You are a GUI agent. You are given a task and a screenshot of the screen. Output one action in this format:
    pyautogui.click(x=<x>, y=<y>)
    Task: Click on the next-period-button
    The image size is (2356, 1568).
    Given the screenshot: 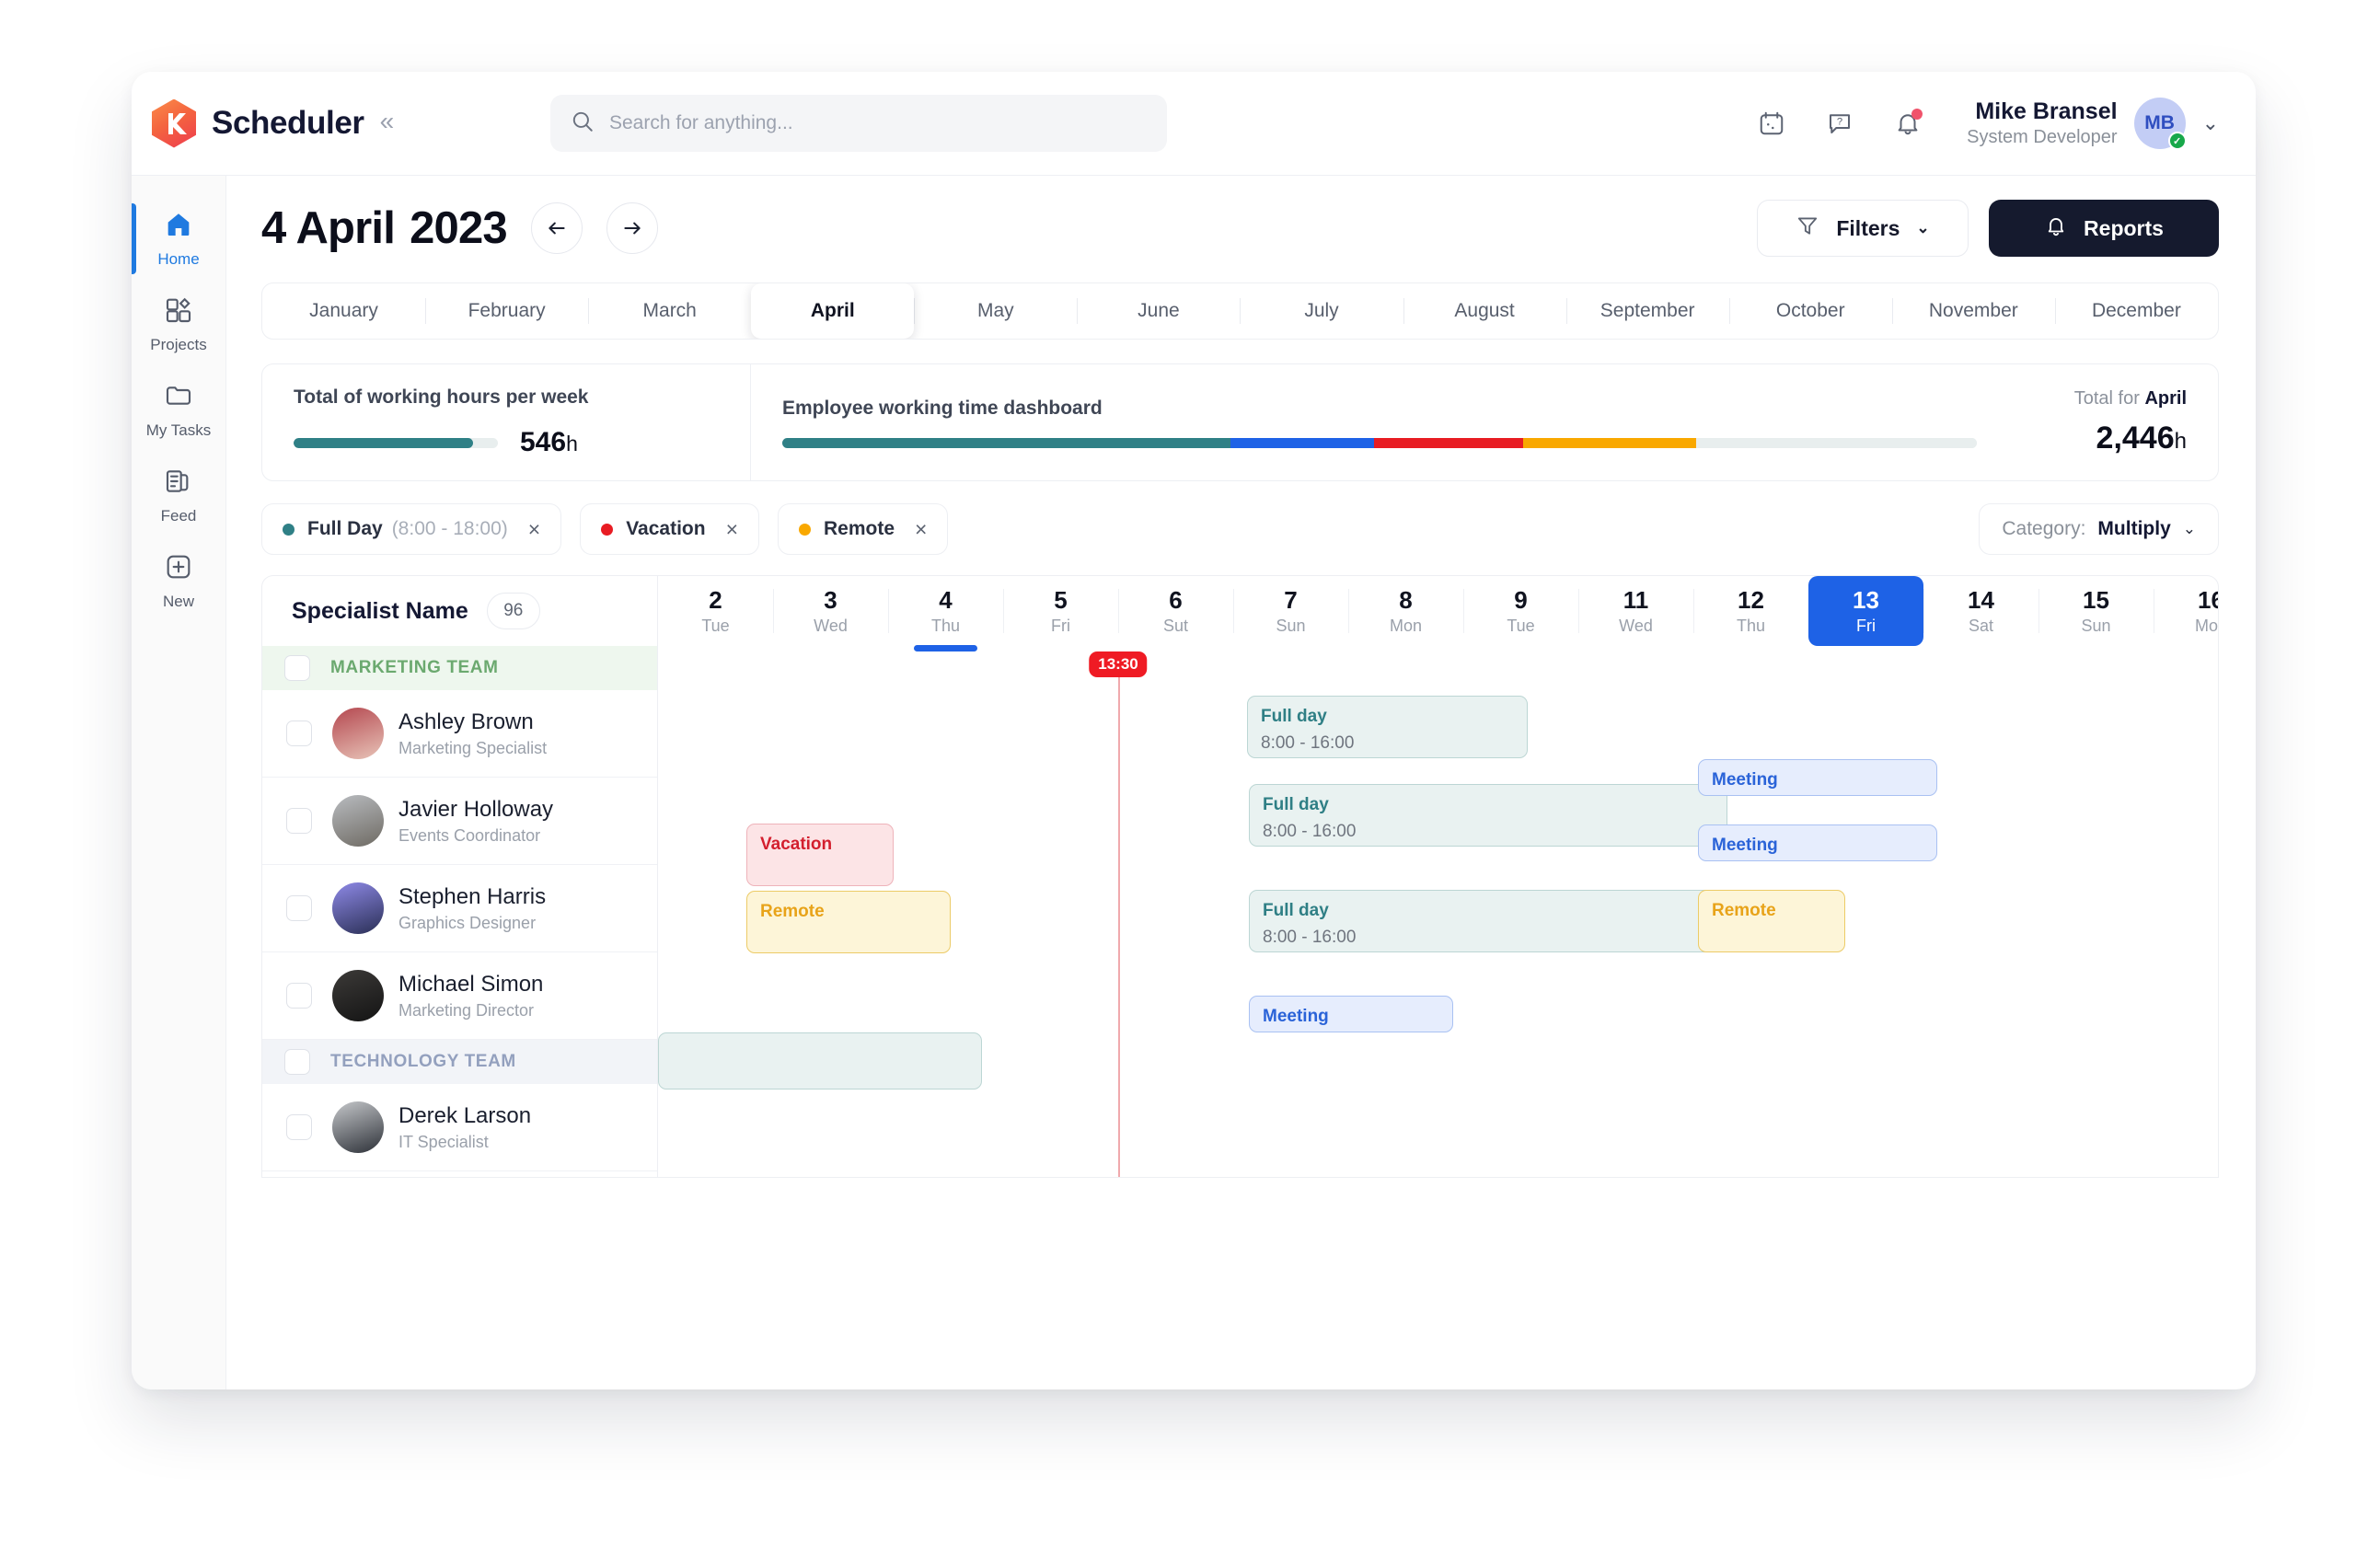 What is the action you would take?
    pyautogui.click(x=632, y=228)
    